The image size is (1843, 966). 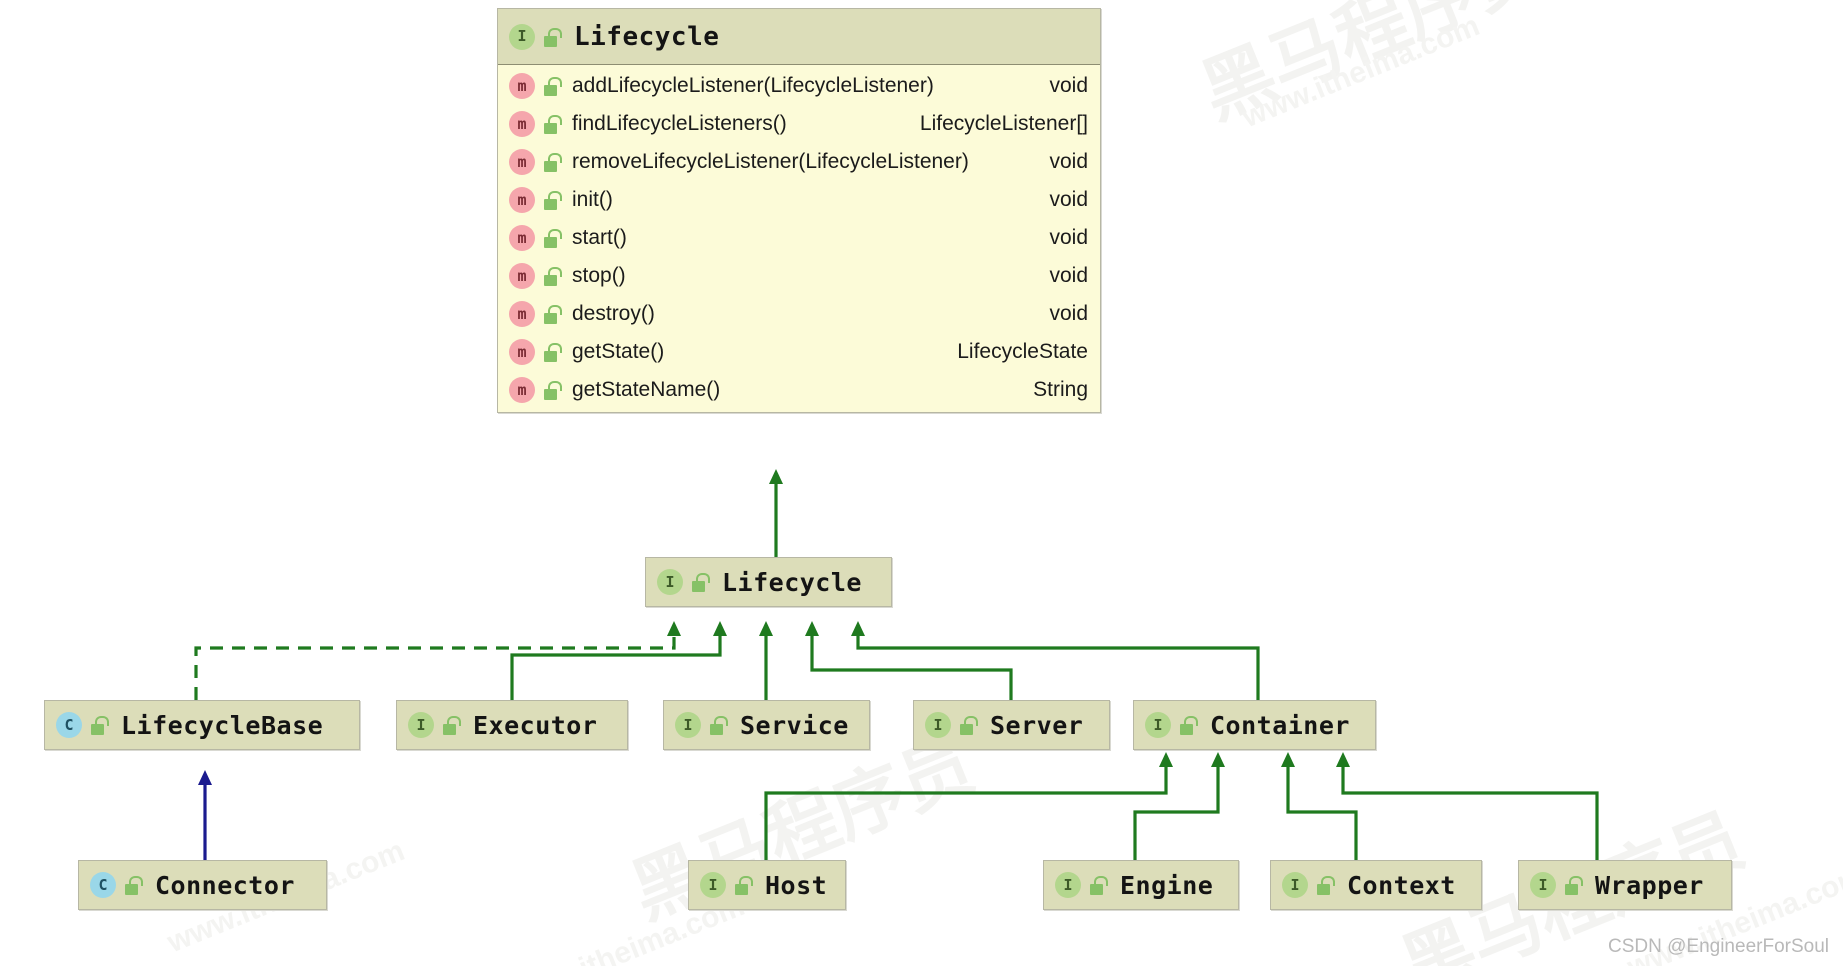 I want to click on member-row: m destroy() void, so click(x=799, y=314).